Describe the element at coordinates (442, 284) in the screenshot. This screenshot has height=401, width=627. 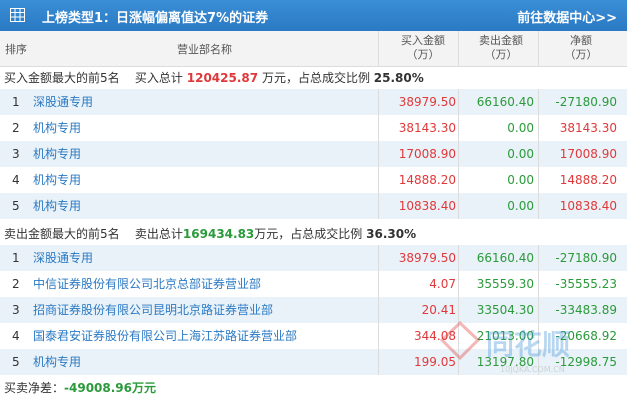
I see `row-buy-amount: 4.07` at that location.